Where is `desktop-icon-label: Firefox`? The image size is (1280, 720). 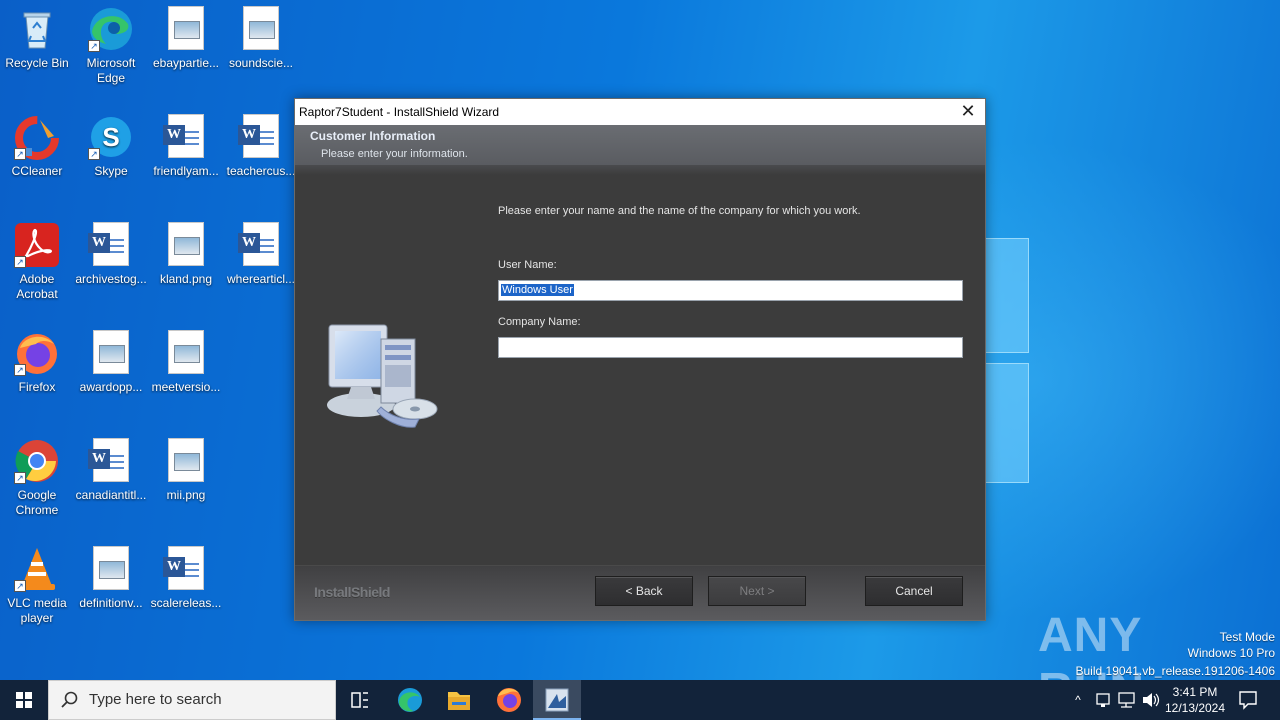 desktop-icon-label: Firefox is located at coordinates (37, 387).